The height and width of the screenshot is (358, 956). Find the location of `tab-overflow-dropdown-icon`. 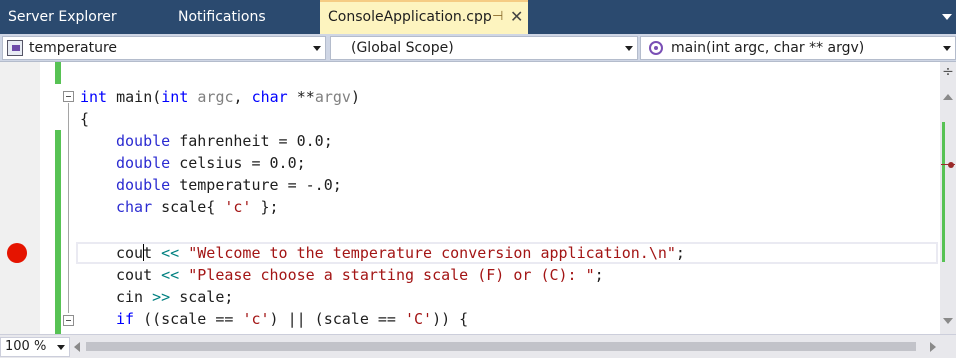

tab-overflow-dropdown-icon is located at coordinates (947, 17).